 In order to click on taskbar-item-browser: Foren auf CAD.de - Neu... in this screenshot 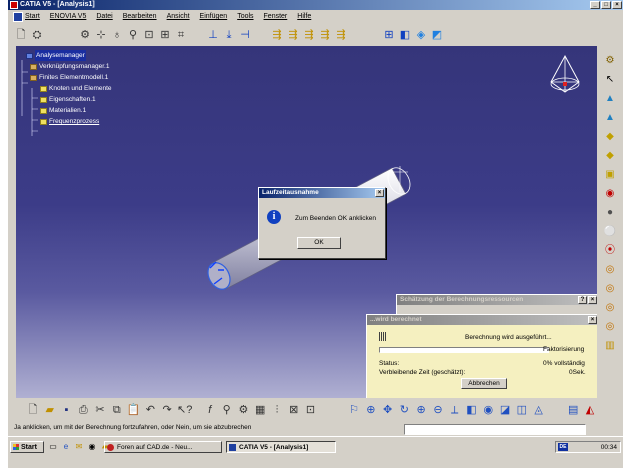, I will do `click(163, 447)`.